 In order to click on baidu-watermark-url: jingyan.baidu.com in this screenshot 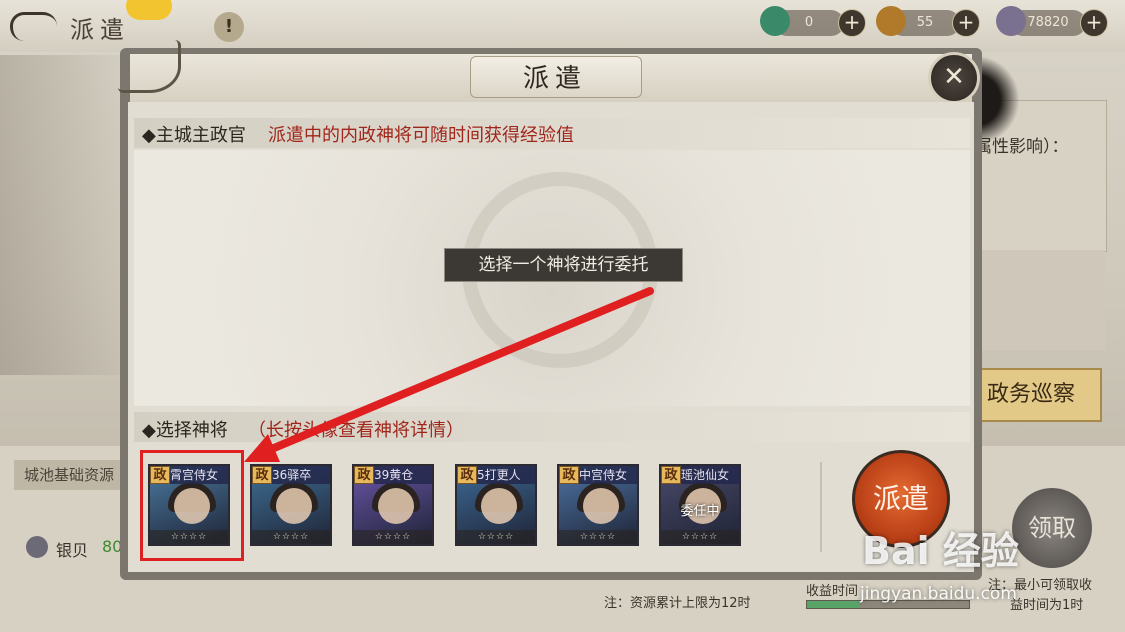, I will do `click(938, 594)`.